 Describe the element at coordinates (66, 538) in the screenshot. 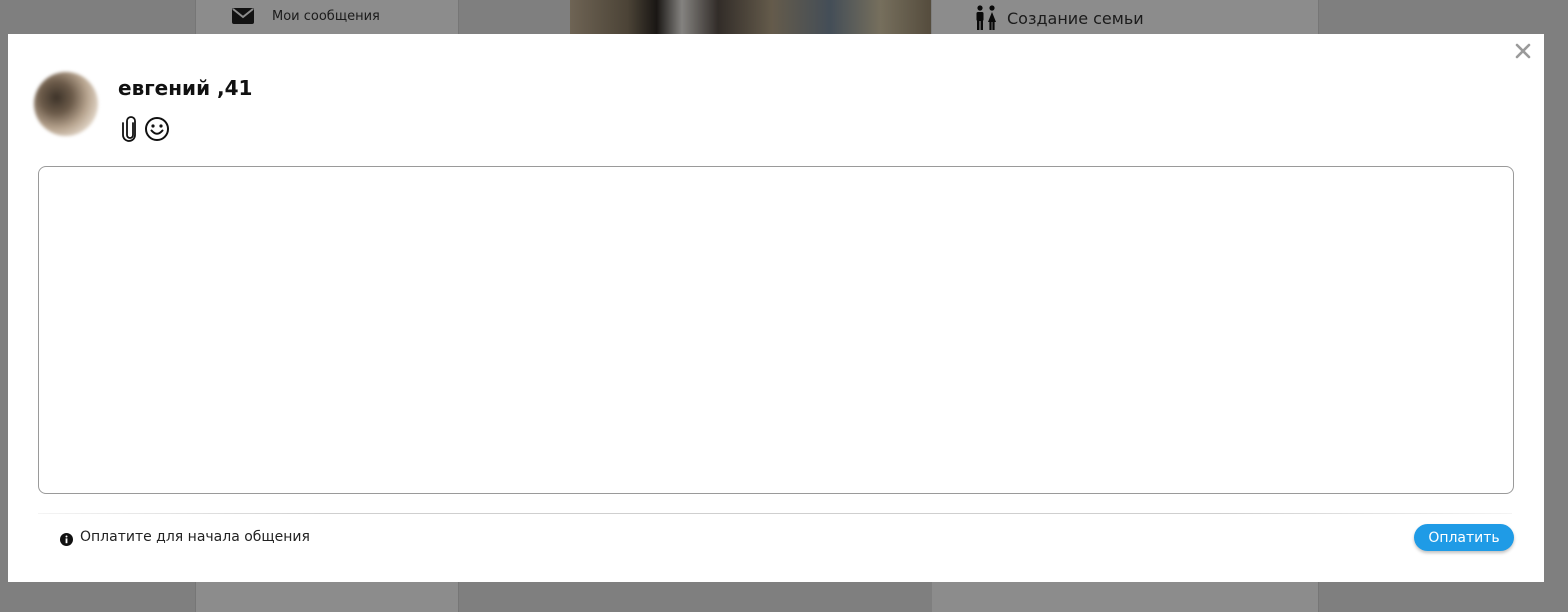

I see `info-icon` at that location.